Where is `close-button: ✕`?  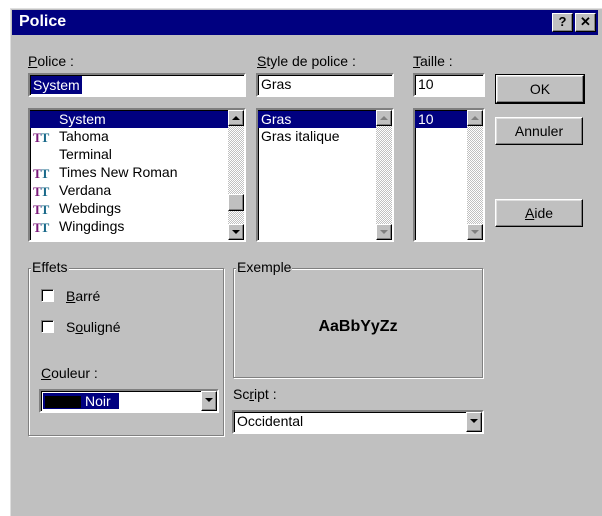 close-button: ✕ is located at coordinates (585, 22).